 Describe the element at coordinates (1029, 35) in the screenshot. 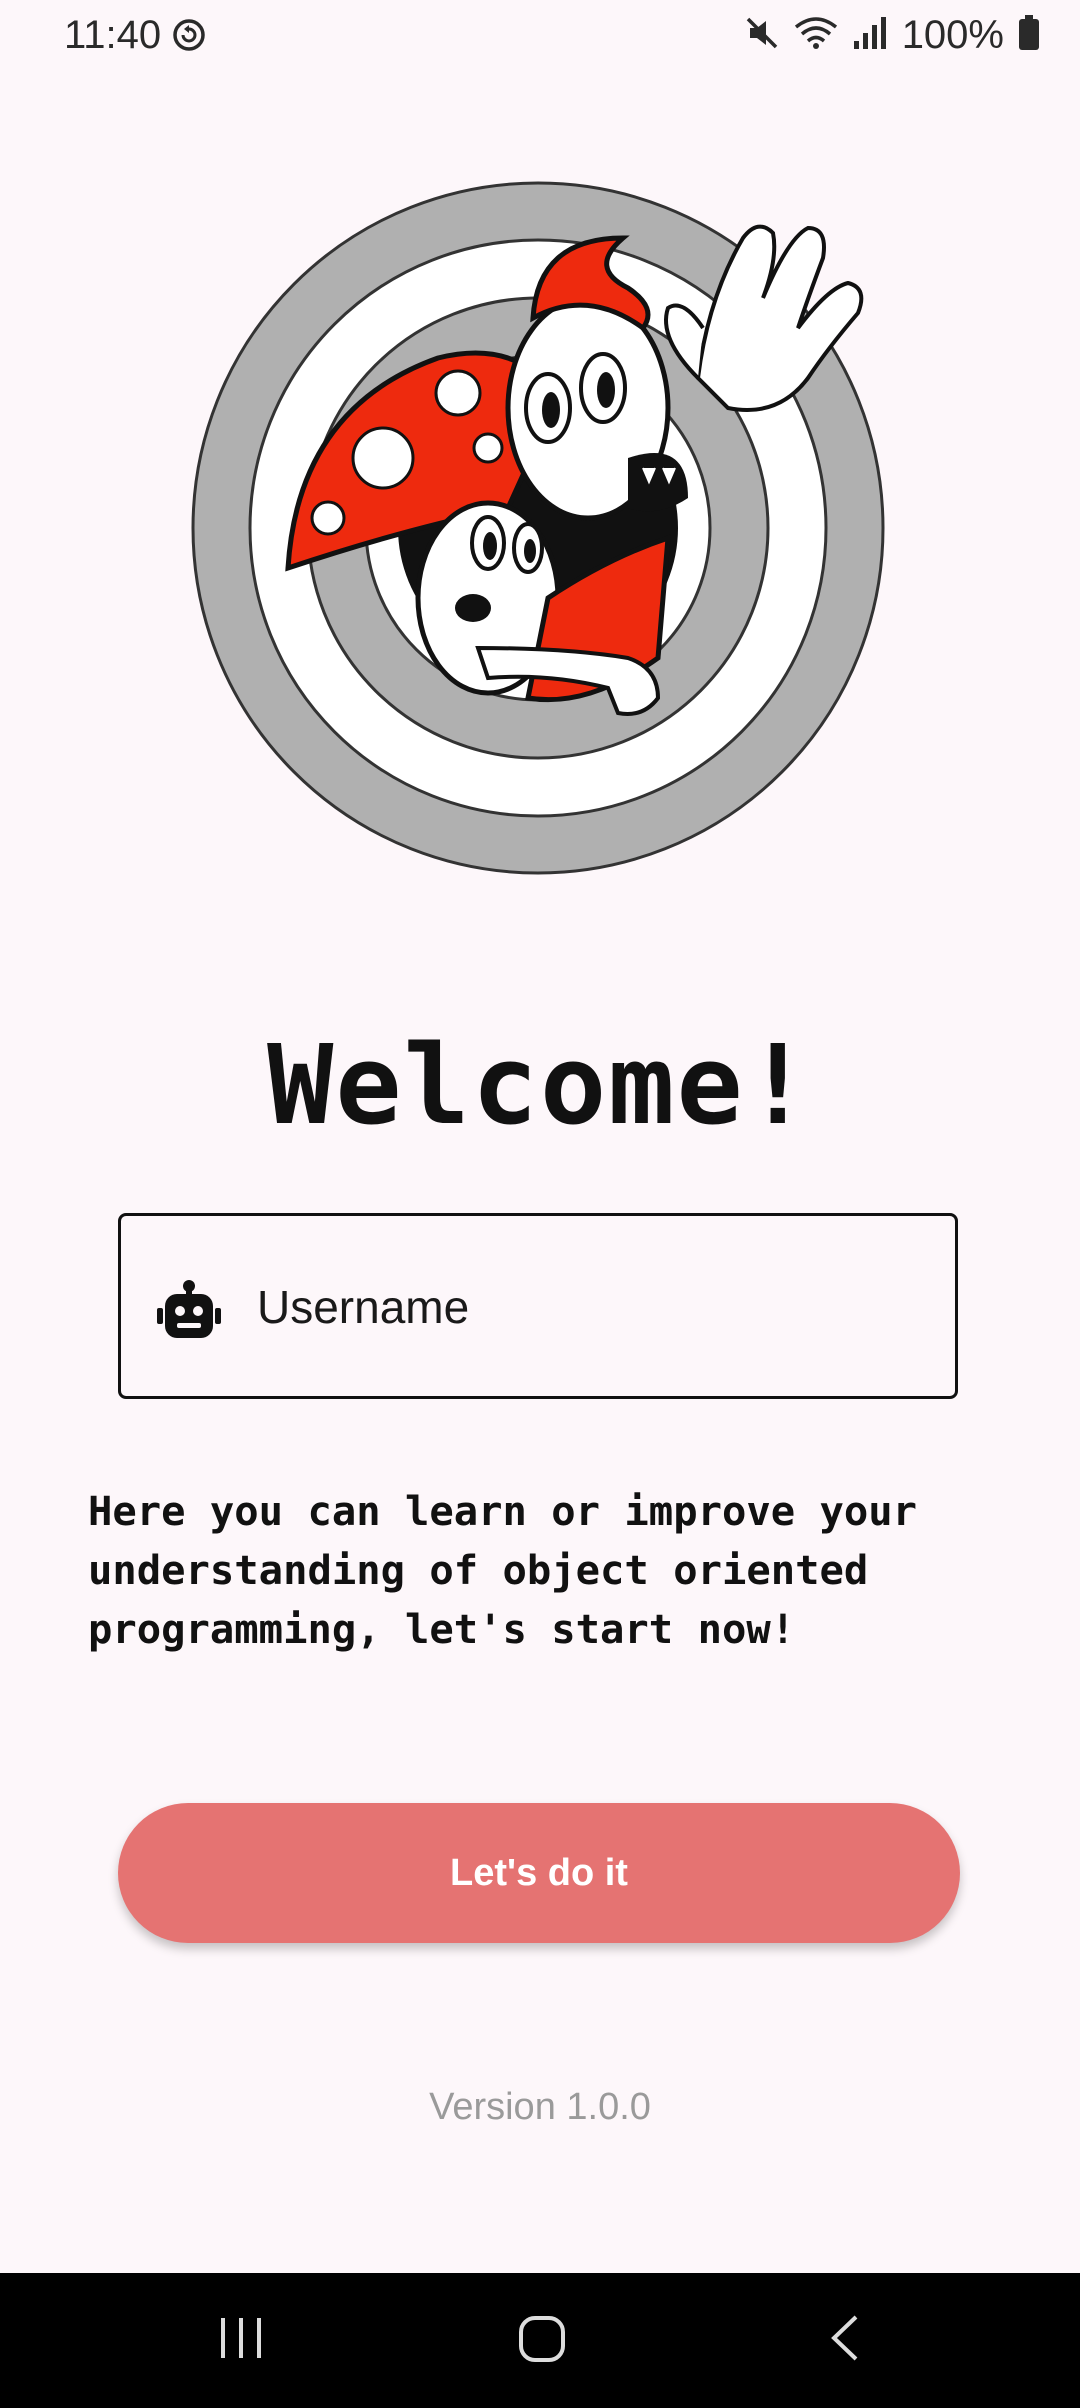

I see `battery-icon` at that location.